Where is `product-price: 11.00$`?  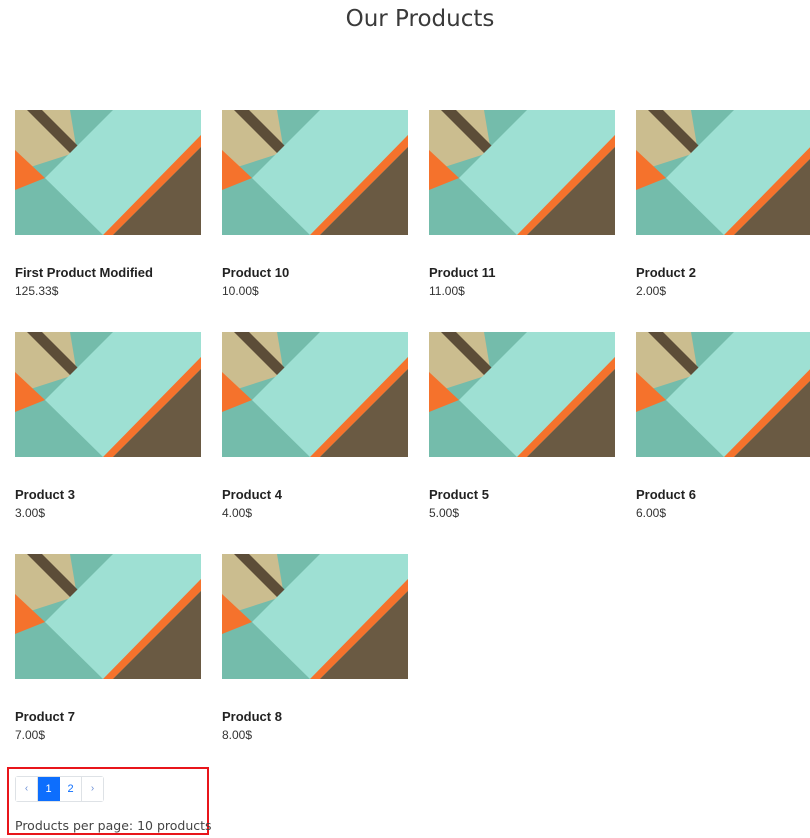
product-price: 11.00$ is located at coordinates (447, 291).